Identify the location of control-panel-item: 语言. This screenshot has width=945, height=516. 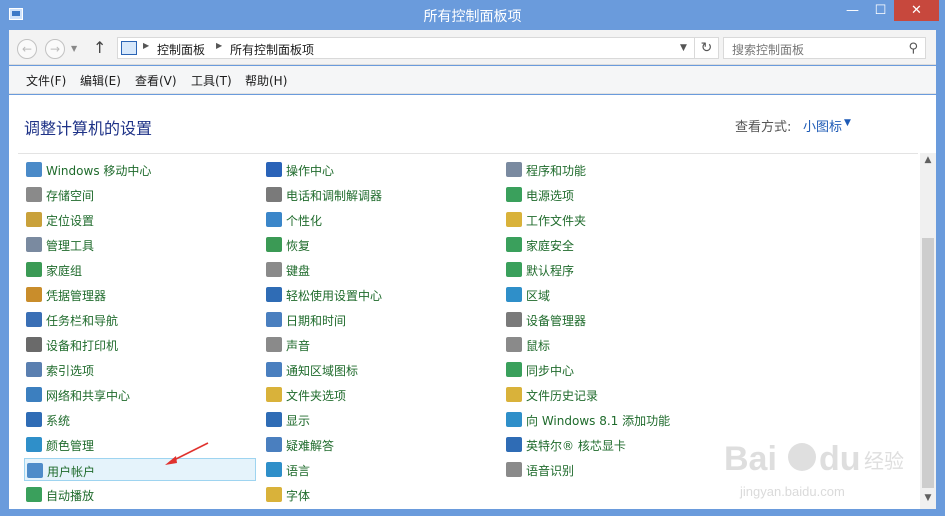
(380, 469).